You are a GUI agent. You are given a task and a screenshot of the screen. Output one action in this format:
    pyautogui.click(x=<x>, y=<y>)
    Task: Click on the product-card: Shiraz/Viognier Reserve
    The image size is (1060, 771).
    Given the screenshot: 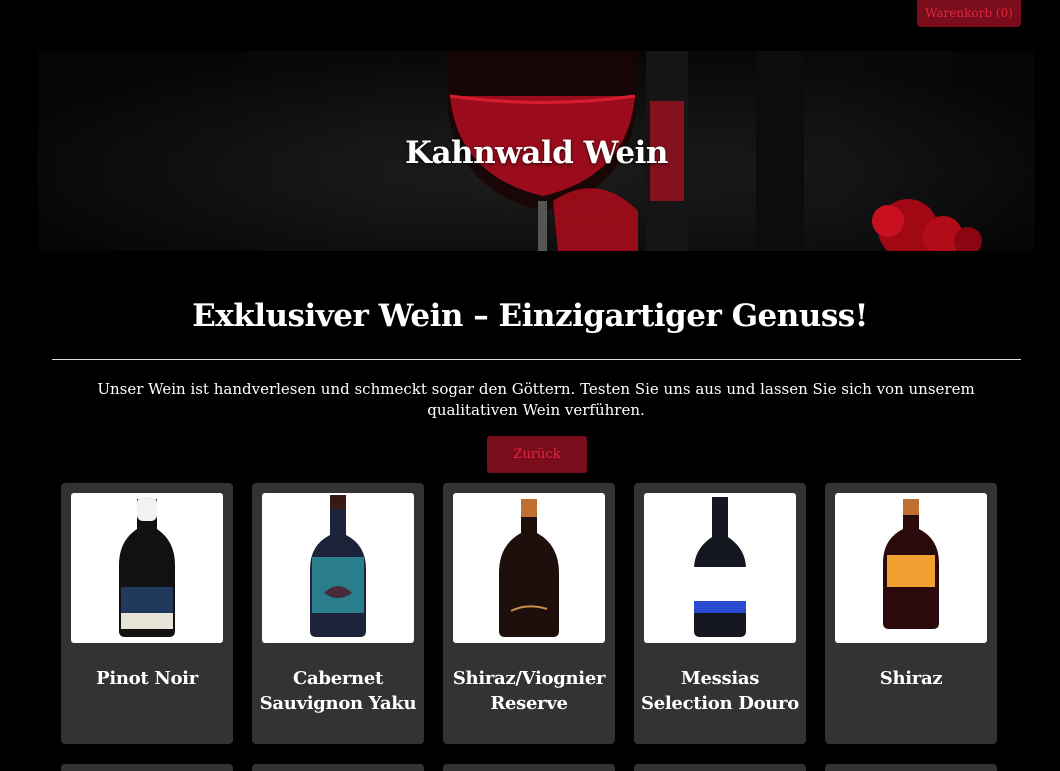 What is the action you would take?
    pyautogui.click(x=529, y=613)
    